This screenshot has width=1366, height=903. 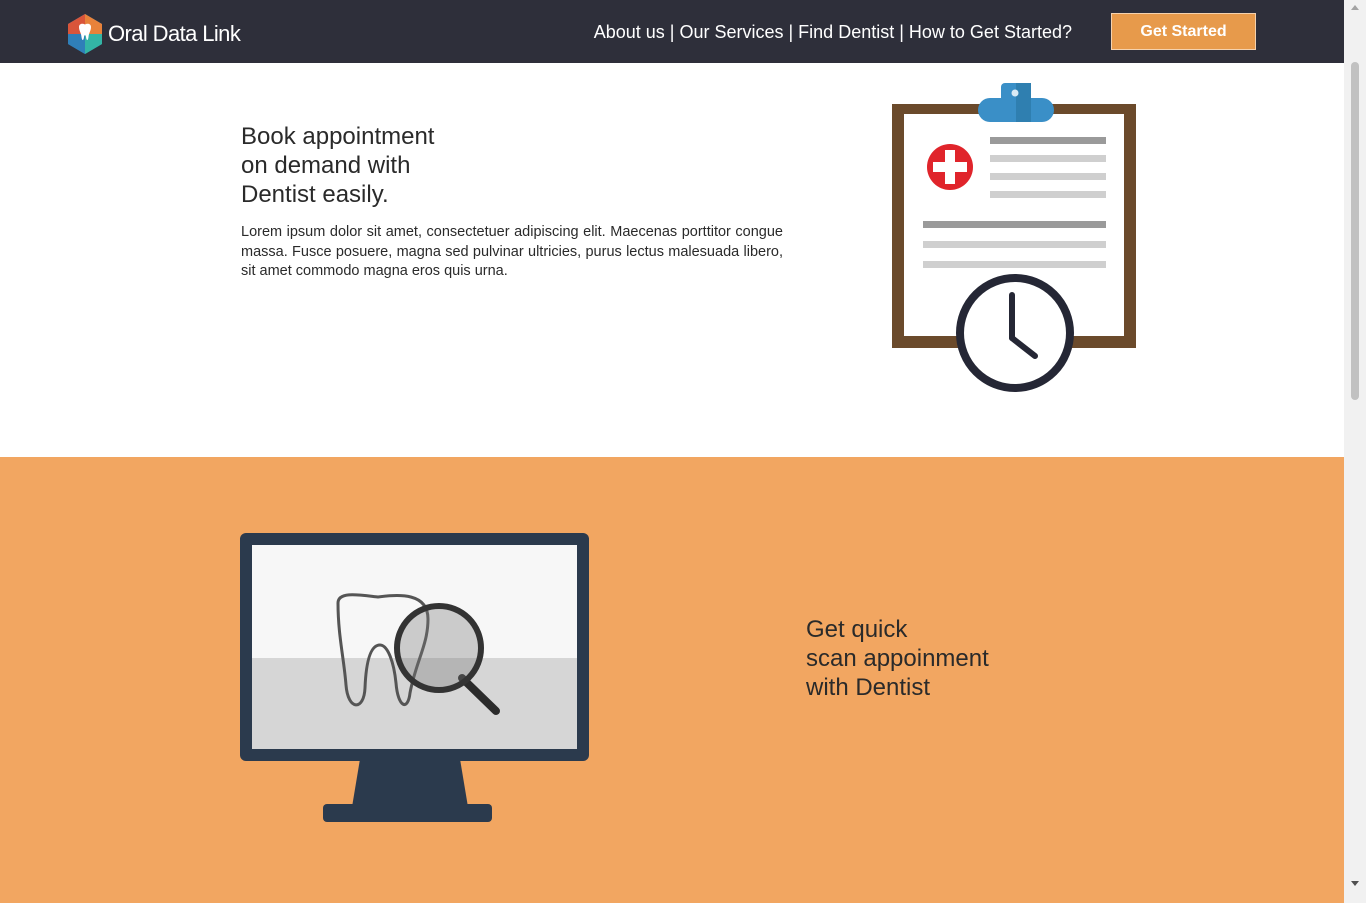 I want to click on heading-line: Dentist easily., so click(x=315, y=194).